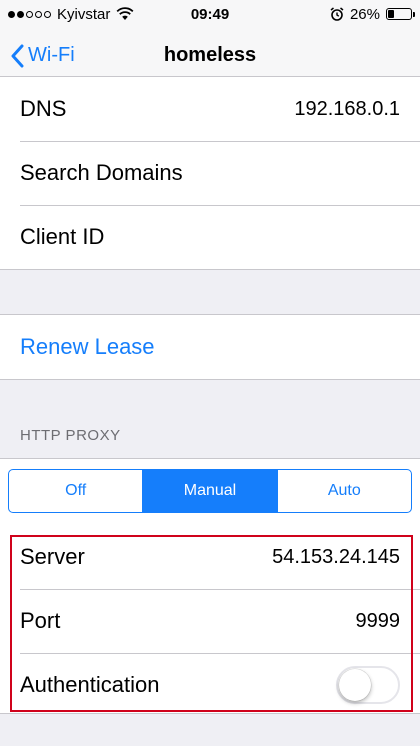  I want to click on chevron-left-icon, so click(17, 55).